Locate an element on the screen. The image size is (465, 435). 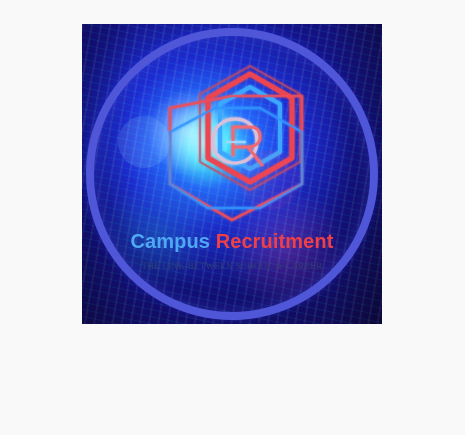
brand-word-recruitment: Recruitment is located at coordinates (274, 242).